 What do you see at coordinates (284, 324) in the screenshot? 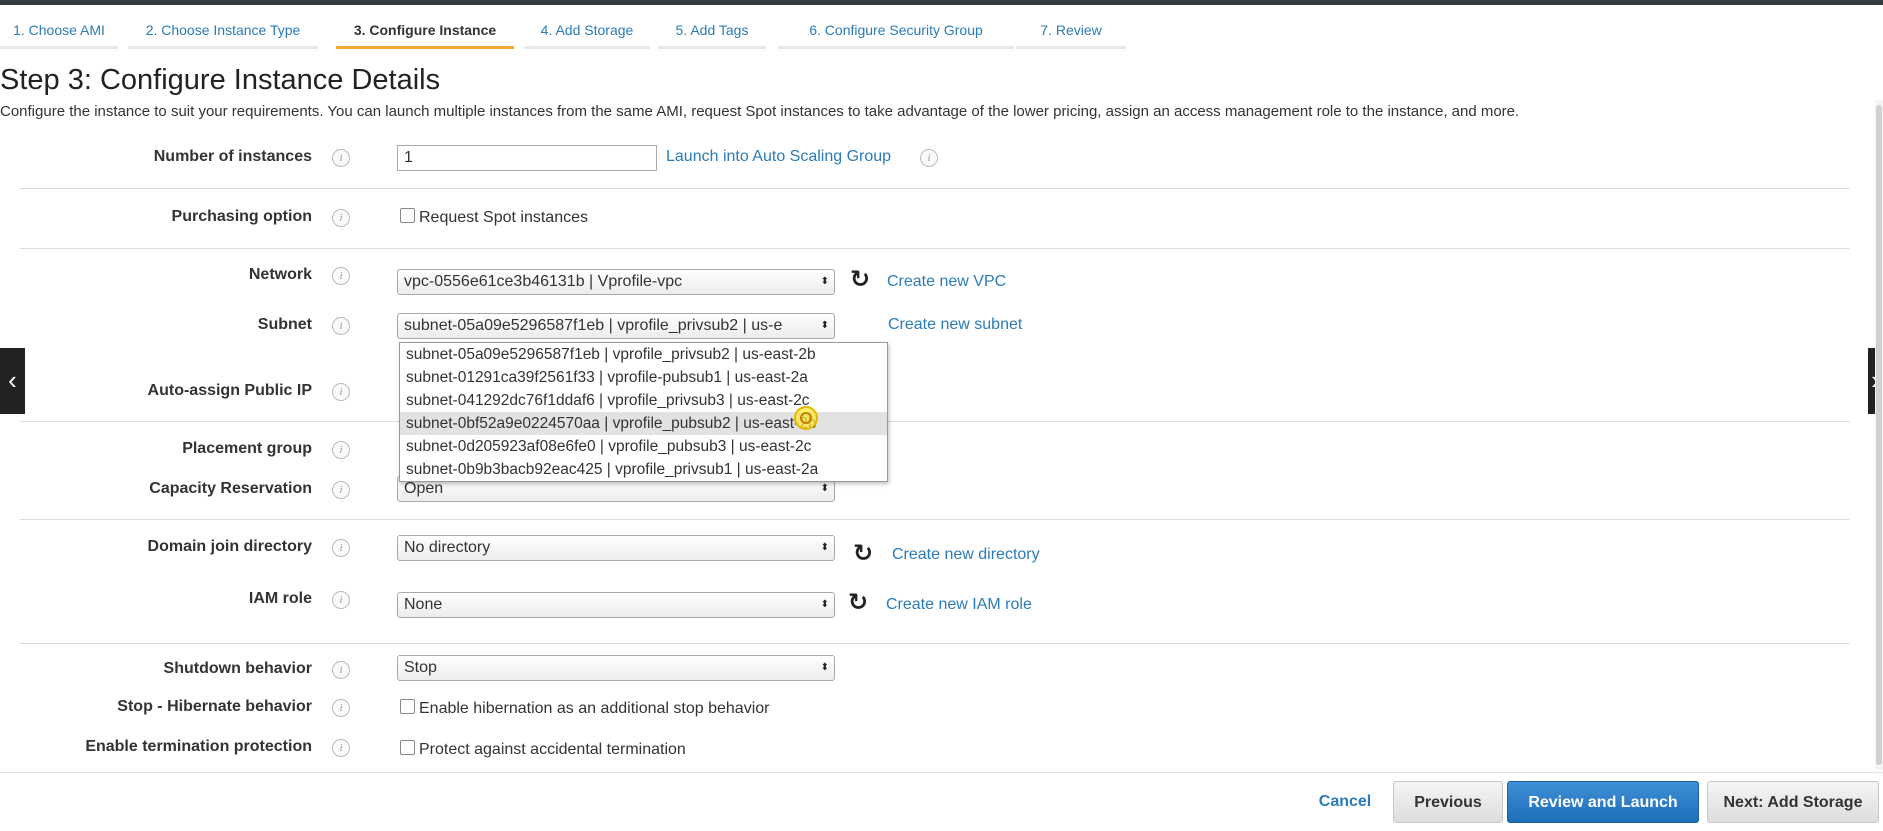
I see `subnet-label: Subnet` at bounding box center [284, 324].